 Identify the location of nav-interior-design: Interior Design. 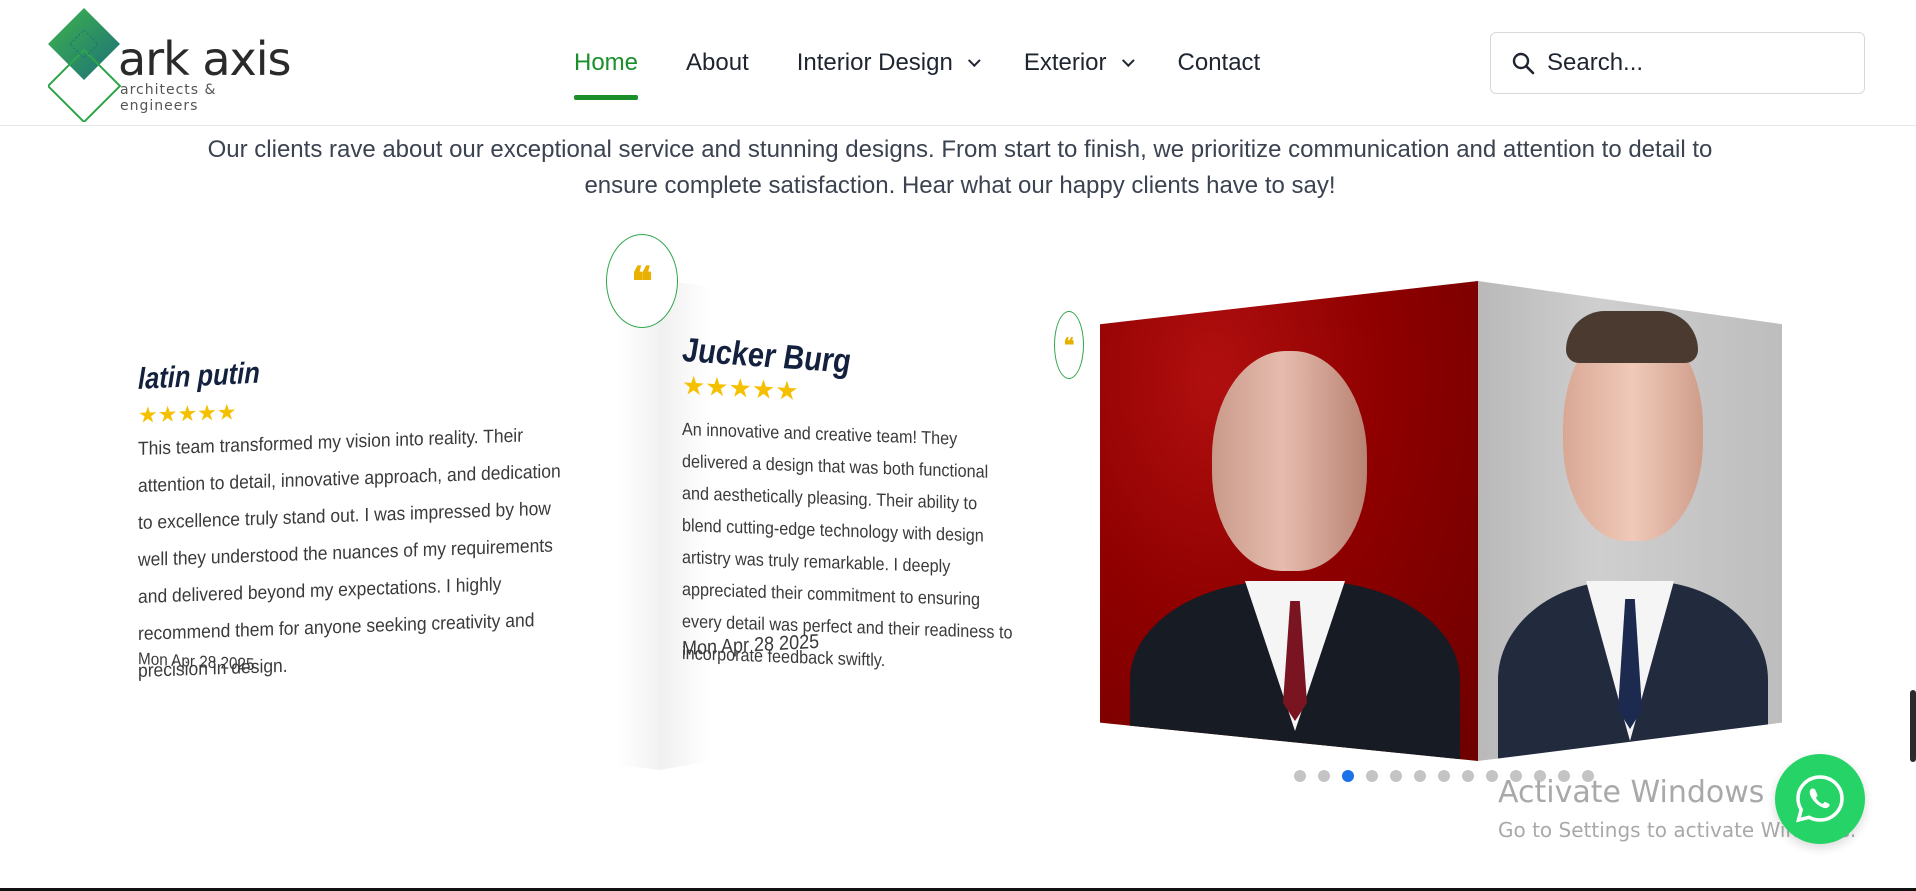
(886, 63).